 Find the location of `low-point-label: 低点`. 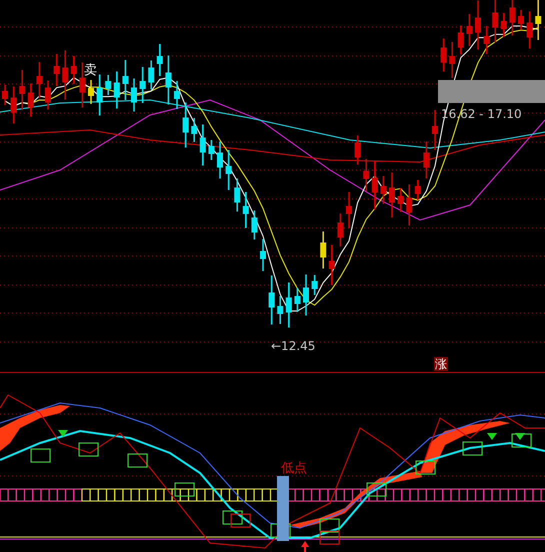

low-point-label: 低点 is located at coordinates (294, 468).